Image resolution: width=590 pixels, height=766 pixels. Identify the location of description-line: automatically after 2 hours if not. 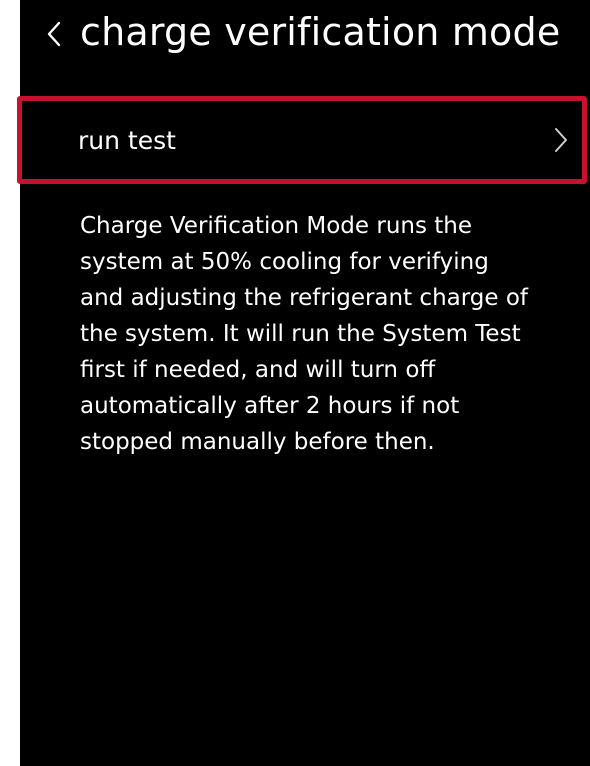
(270, 406).